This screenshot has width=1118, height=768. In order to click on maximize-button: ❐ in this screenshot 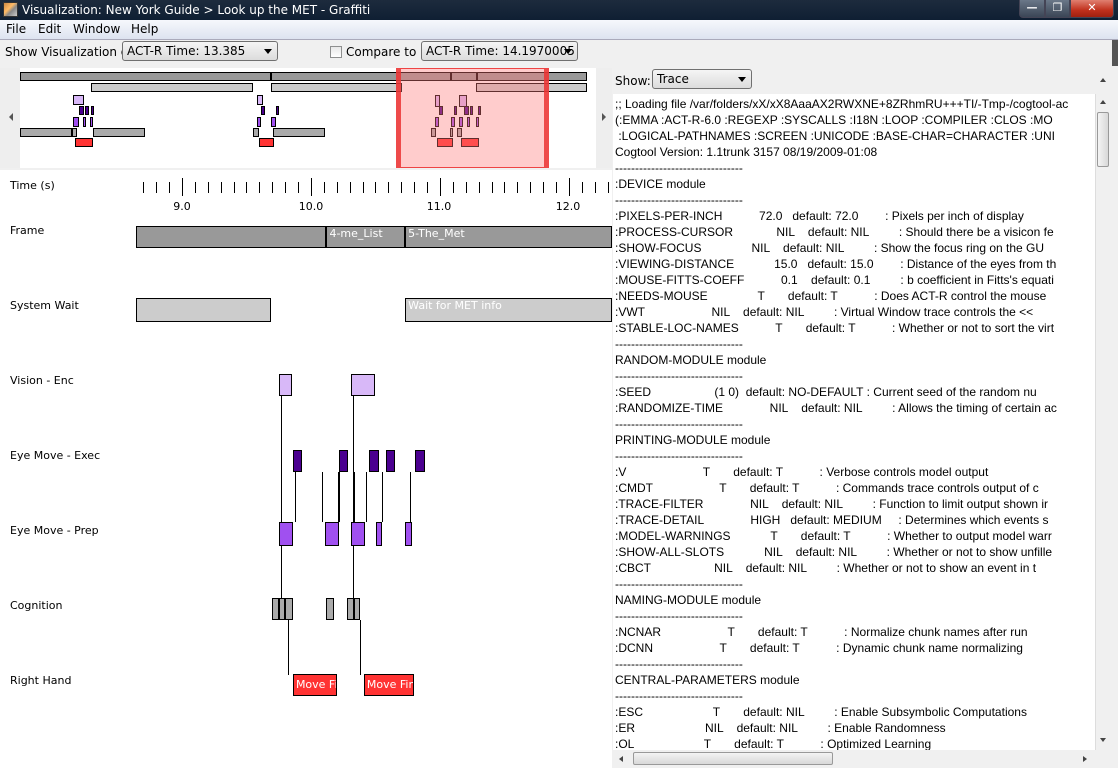, I will do `click(1057, 9)`.